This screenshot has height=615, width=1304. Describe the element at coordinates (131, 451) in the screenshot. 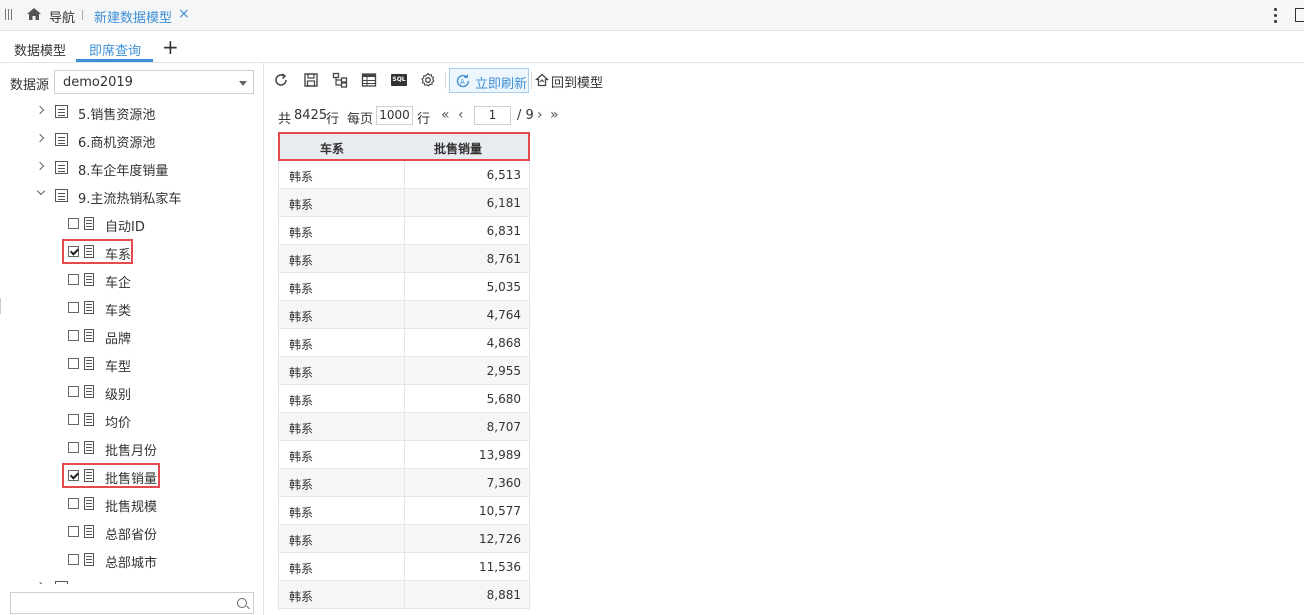

I see `field-label: 批售月份` at that location.